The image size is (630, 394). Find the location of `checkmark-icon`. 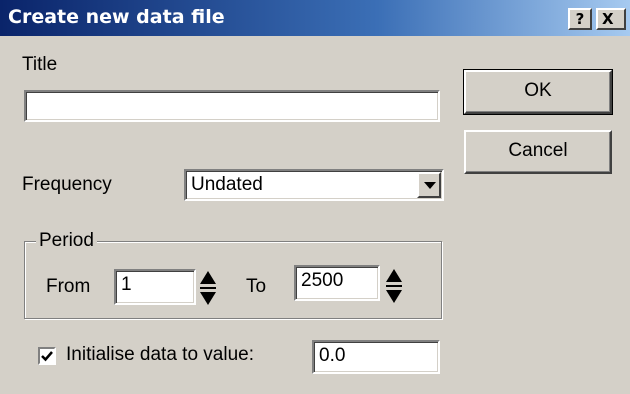

checkmark-icon is located at coordinates (47, 356).